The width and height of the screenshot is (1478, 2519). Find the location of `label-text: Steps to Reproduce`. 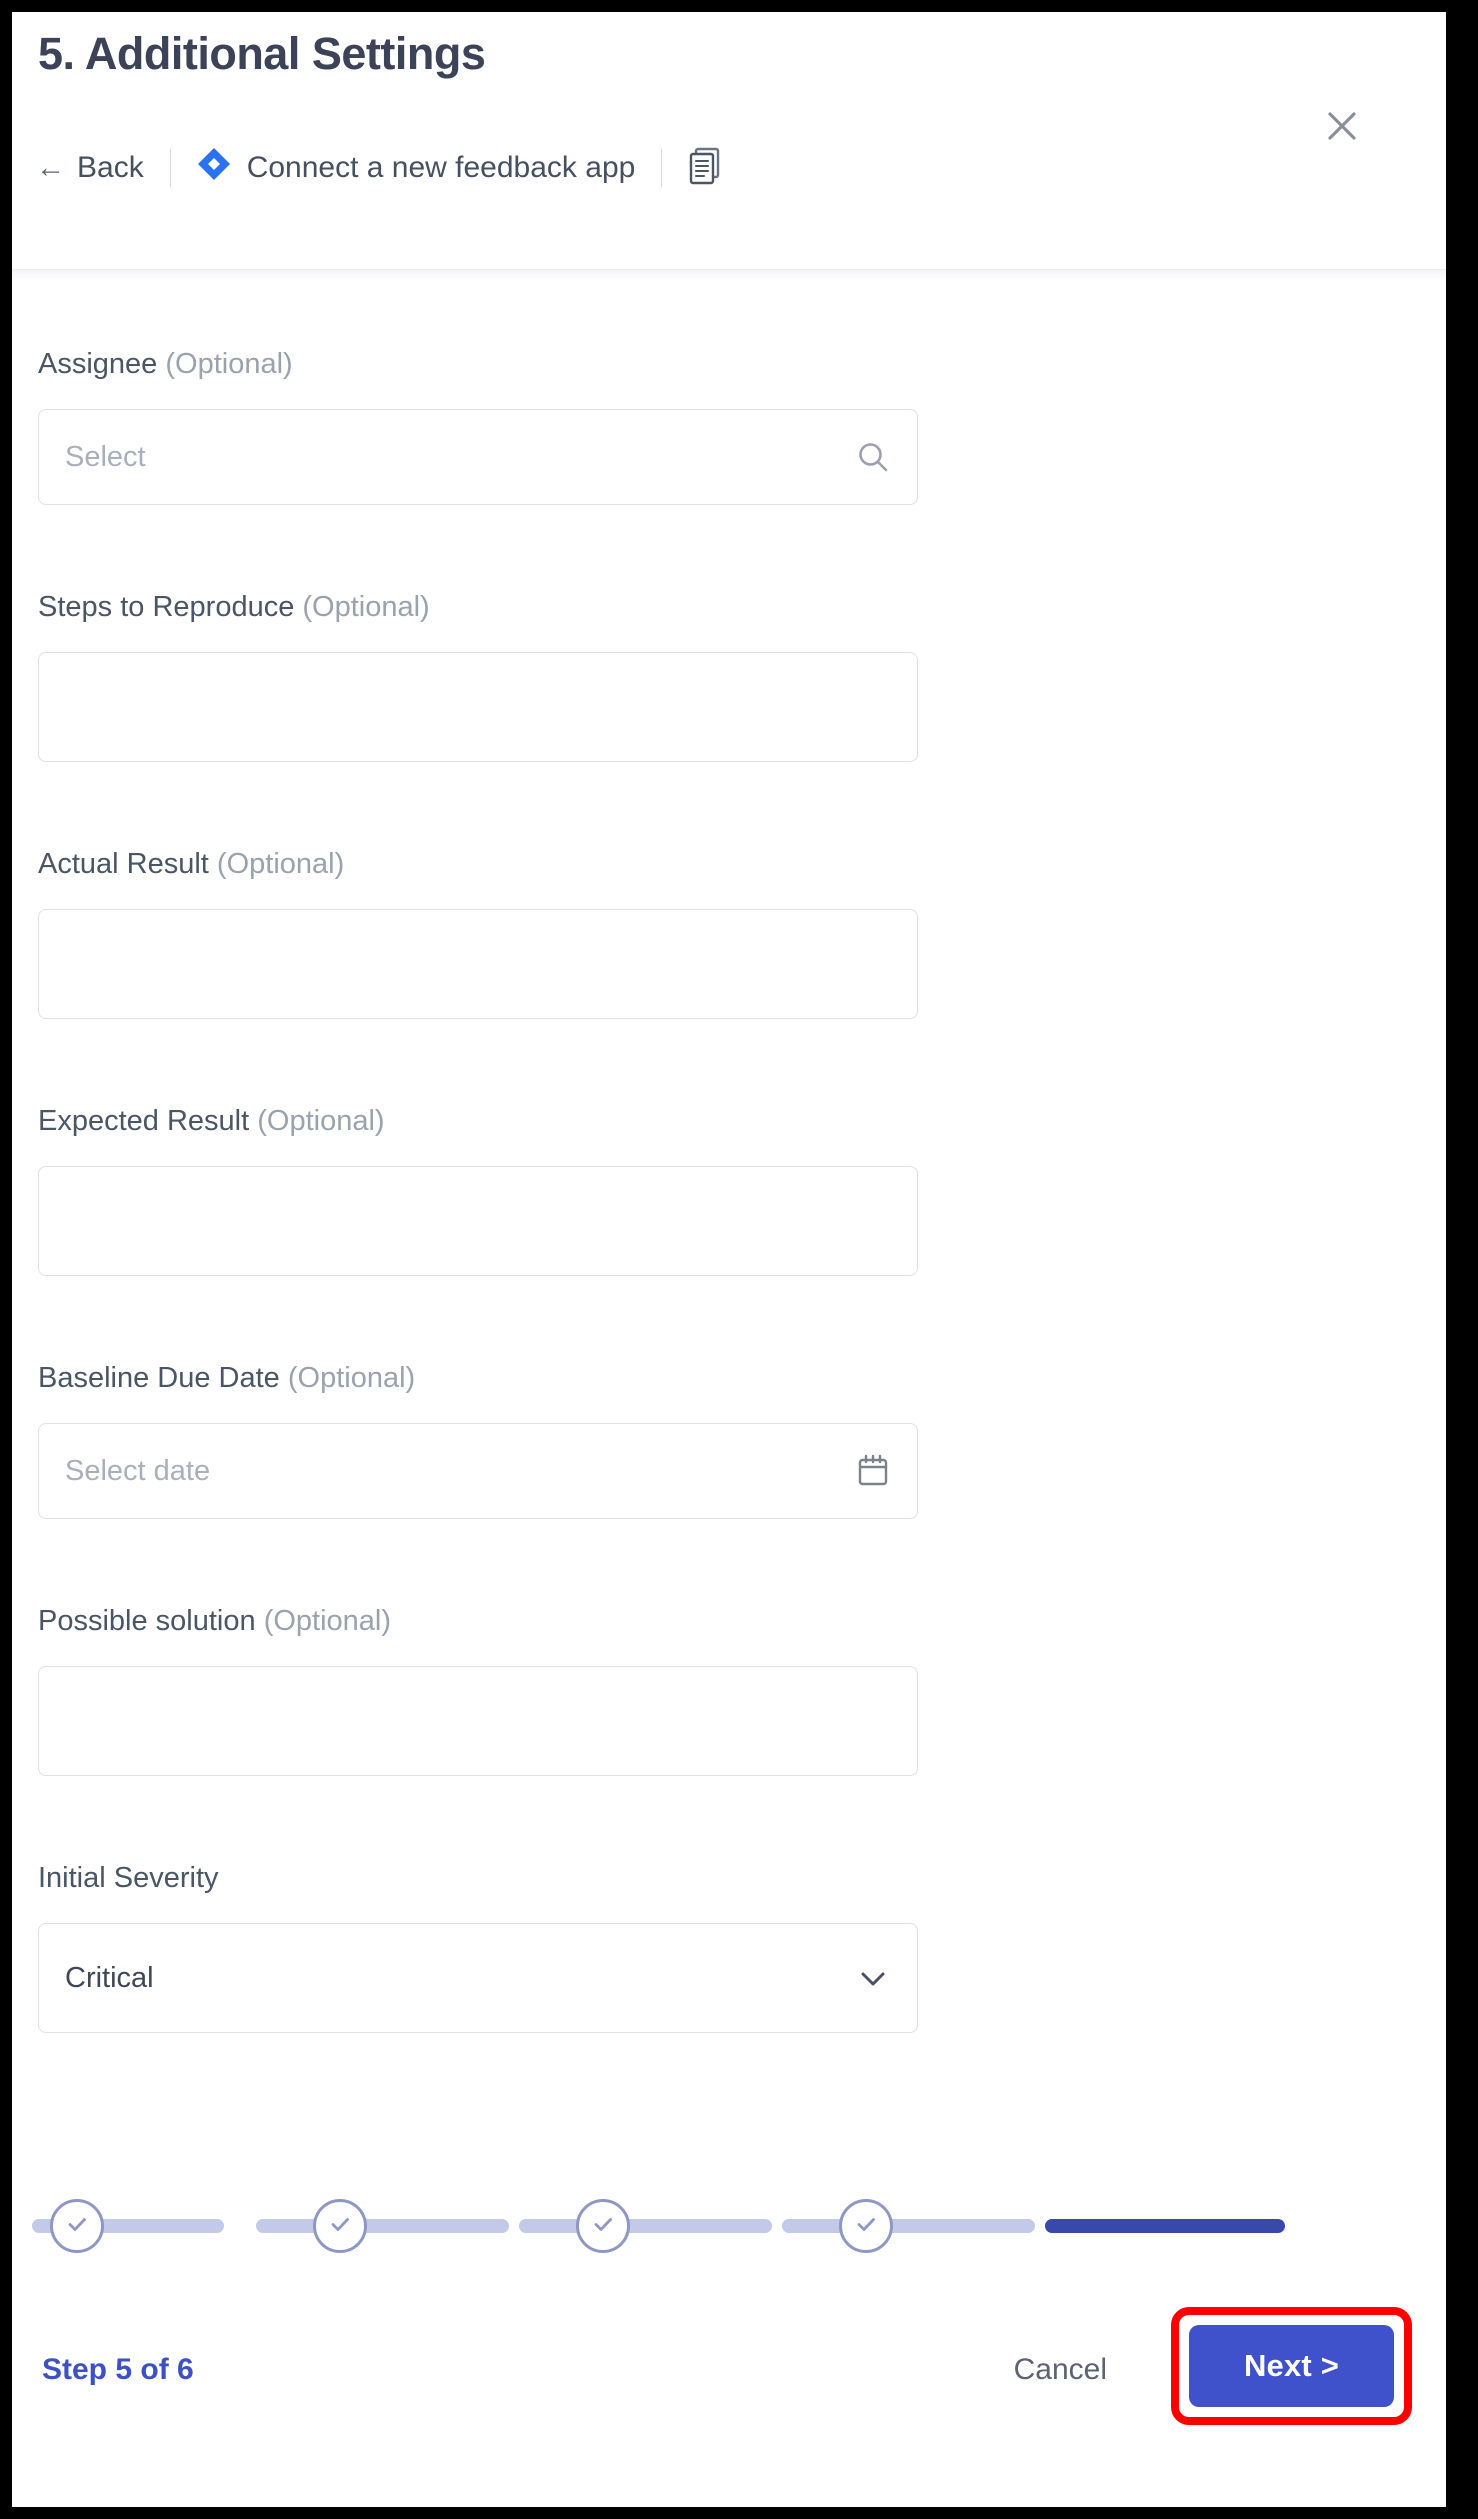

label-text: Steps to Reproduce is located at coordinates (166, 607).